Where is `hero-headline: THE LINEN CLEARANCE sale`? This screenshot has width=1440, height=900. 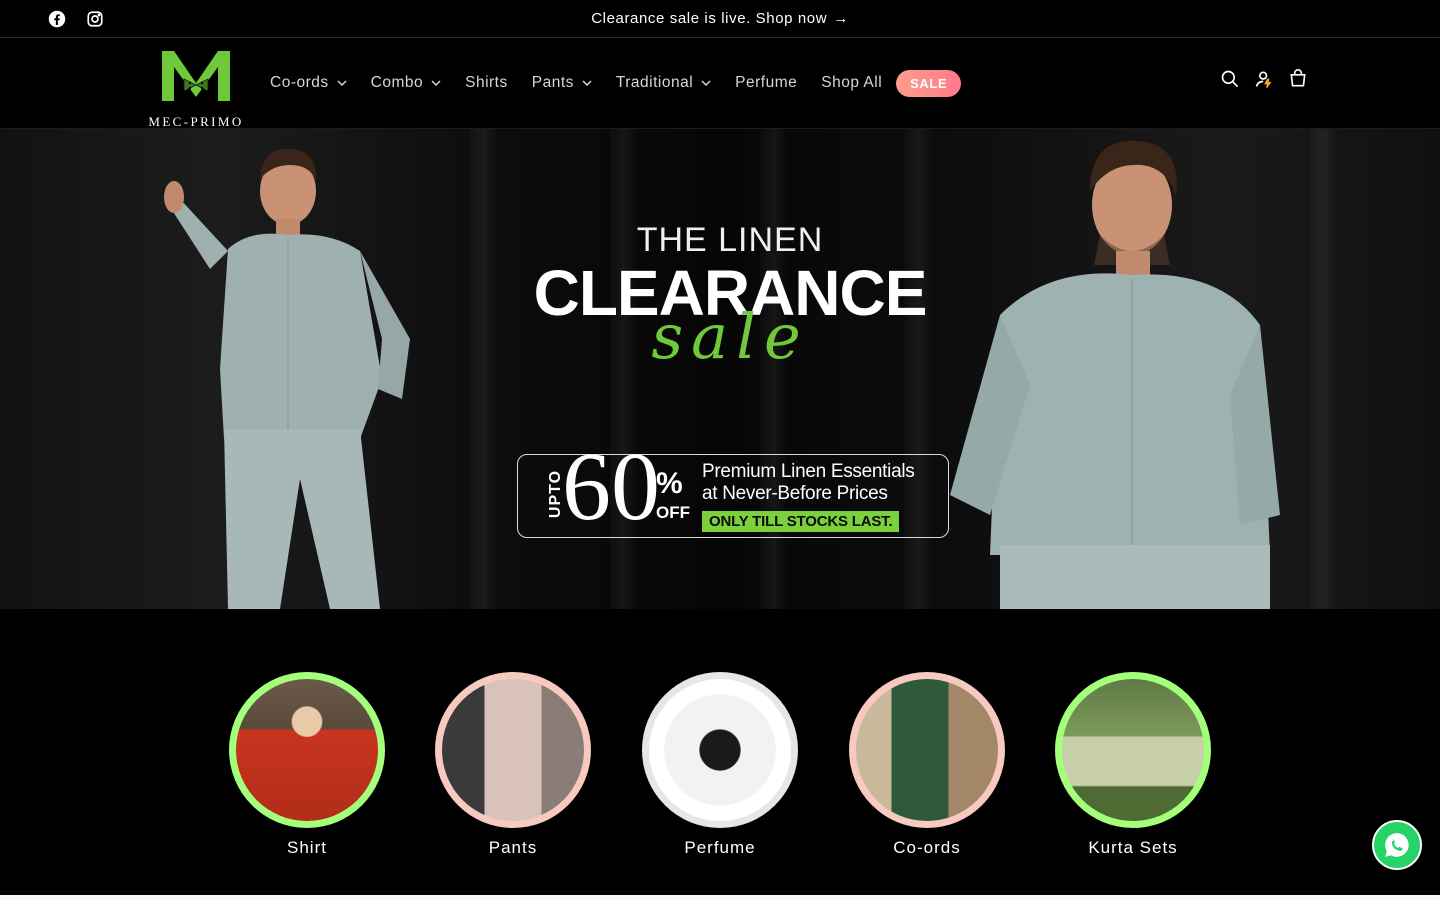 hero-headline: THE LINEN CLEARANCE sale is located at coordinates (730, 297).